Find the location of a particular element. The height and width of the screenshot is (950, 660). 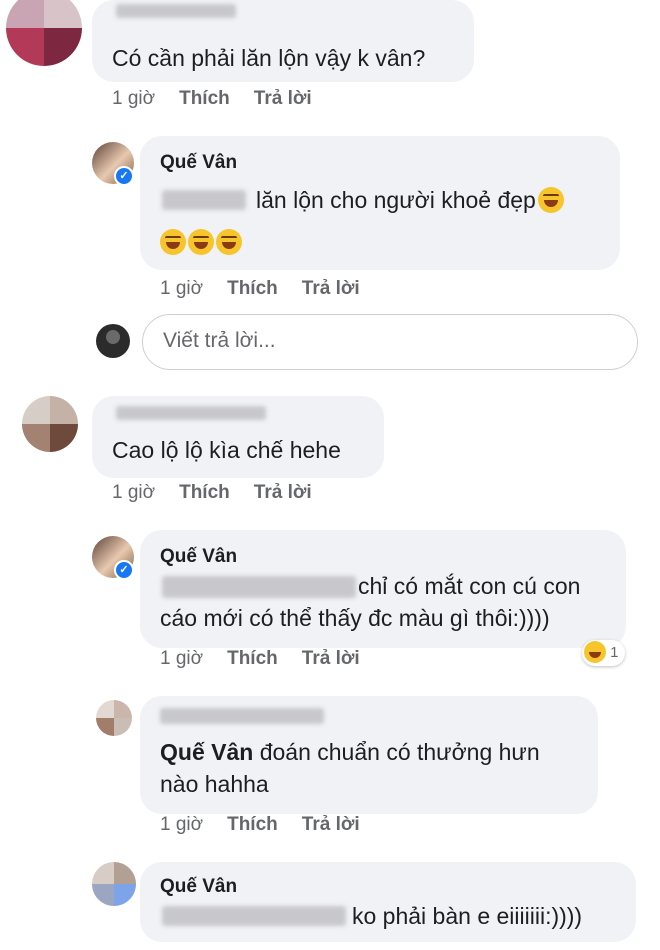

reply-box is located at coordinates (390, 342).